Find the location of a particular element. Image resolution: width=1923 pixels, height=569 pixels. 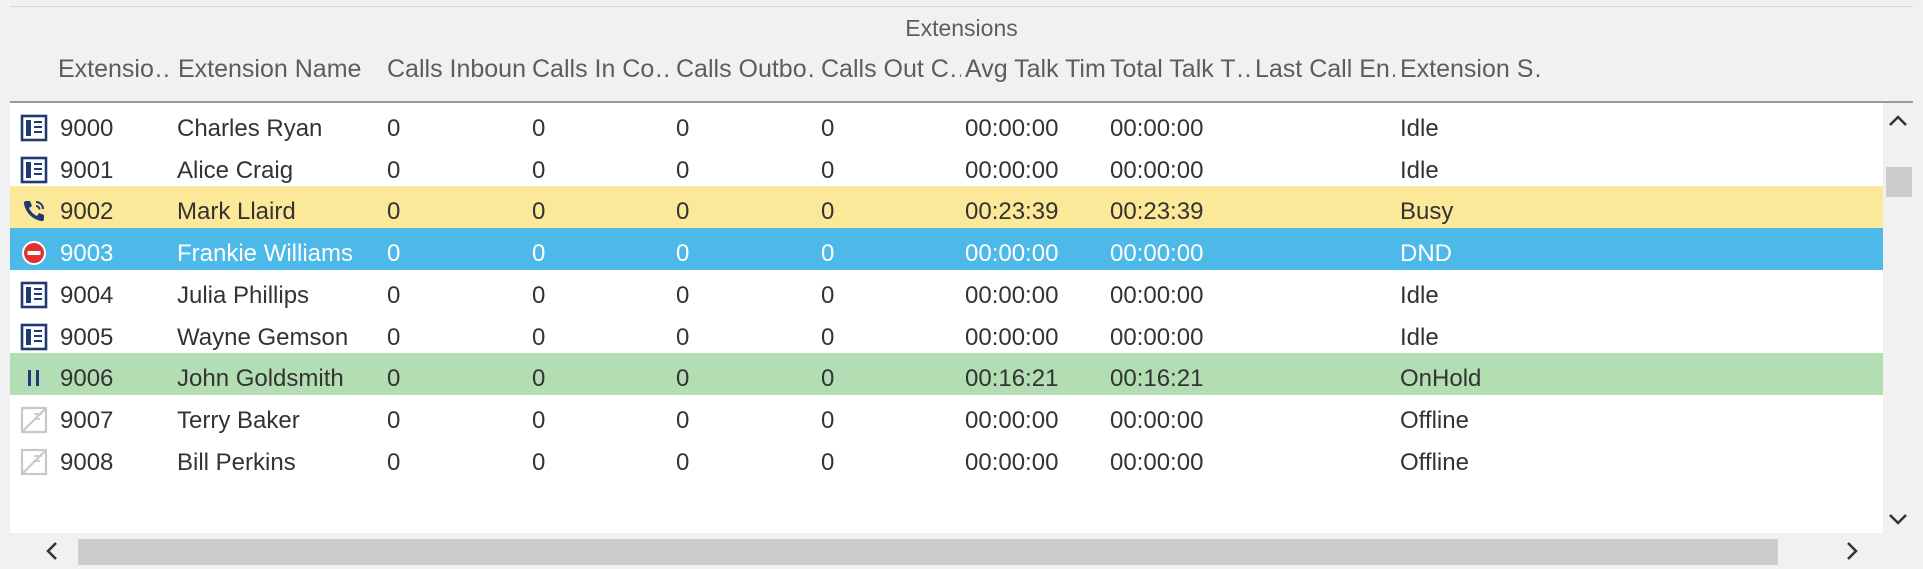

cell-extension: 9007 is located at coordinates (87, 420).